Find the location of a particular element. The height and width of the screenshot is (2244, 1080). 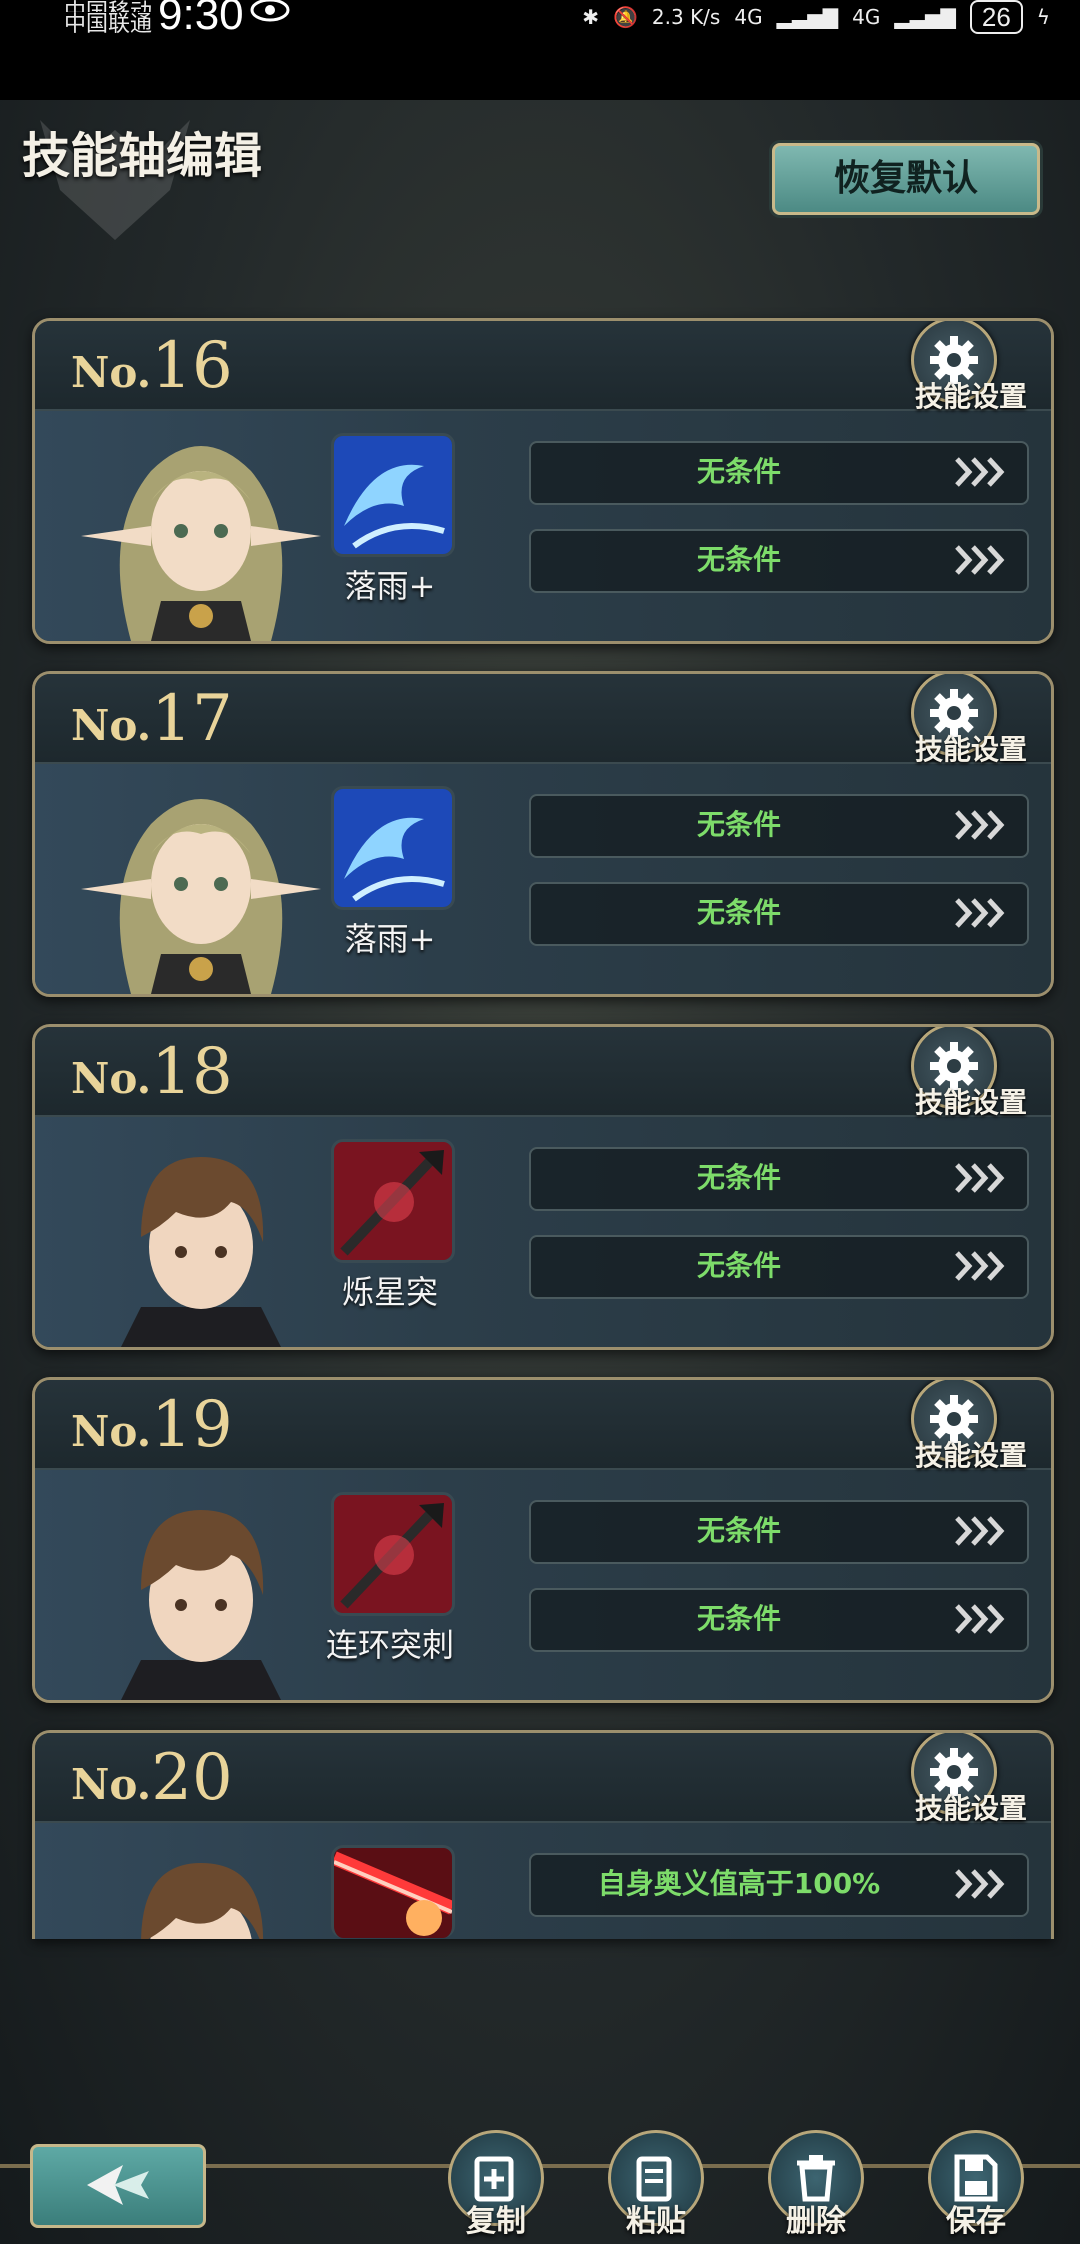

skill-icon-burst is located at coordinates (393, 1891).